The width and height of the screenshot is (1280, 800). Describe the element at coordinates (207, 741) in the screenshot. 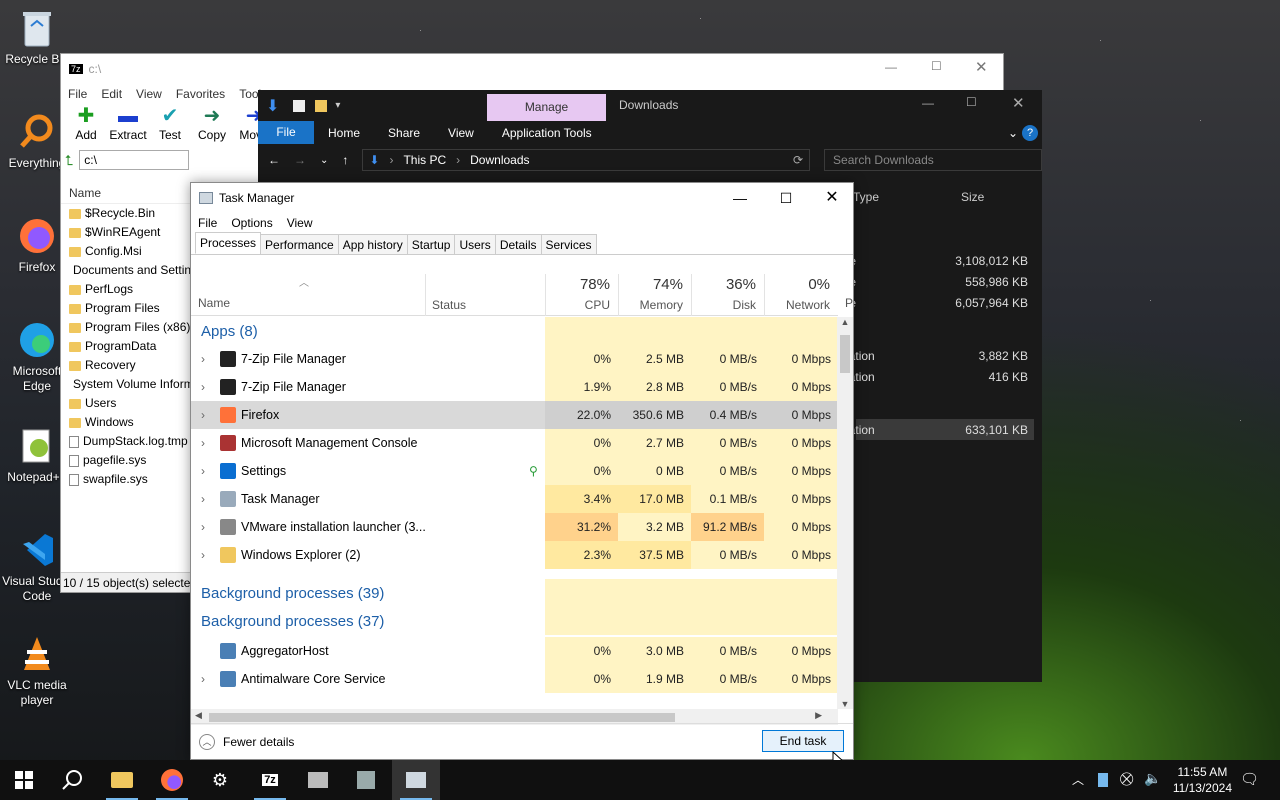

I see `fewer-details-icon: ︿` at that location.